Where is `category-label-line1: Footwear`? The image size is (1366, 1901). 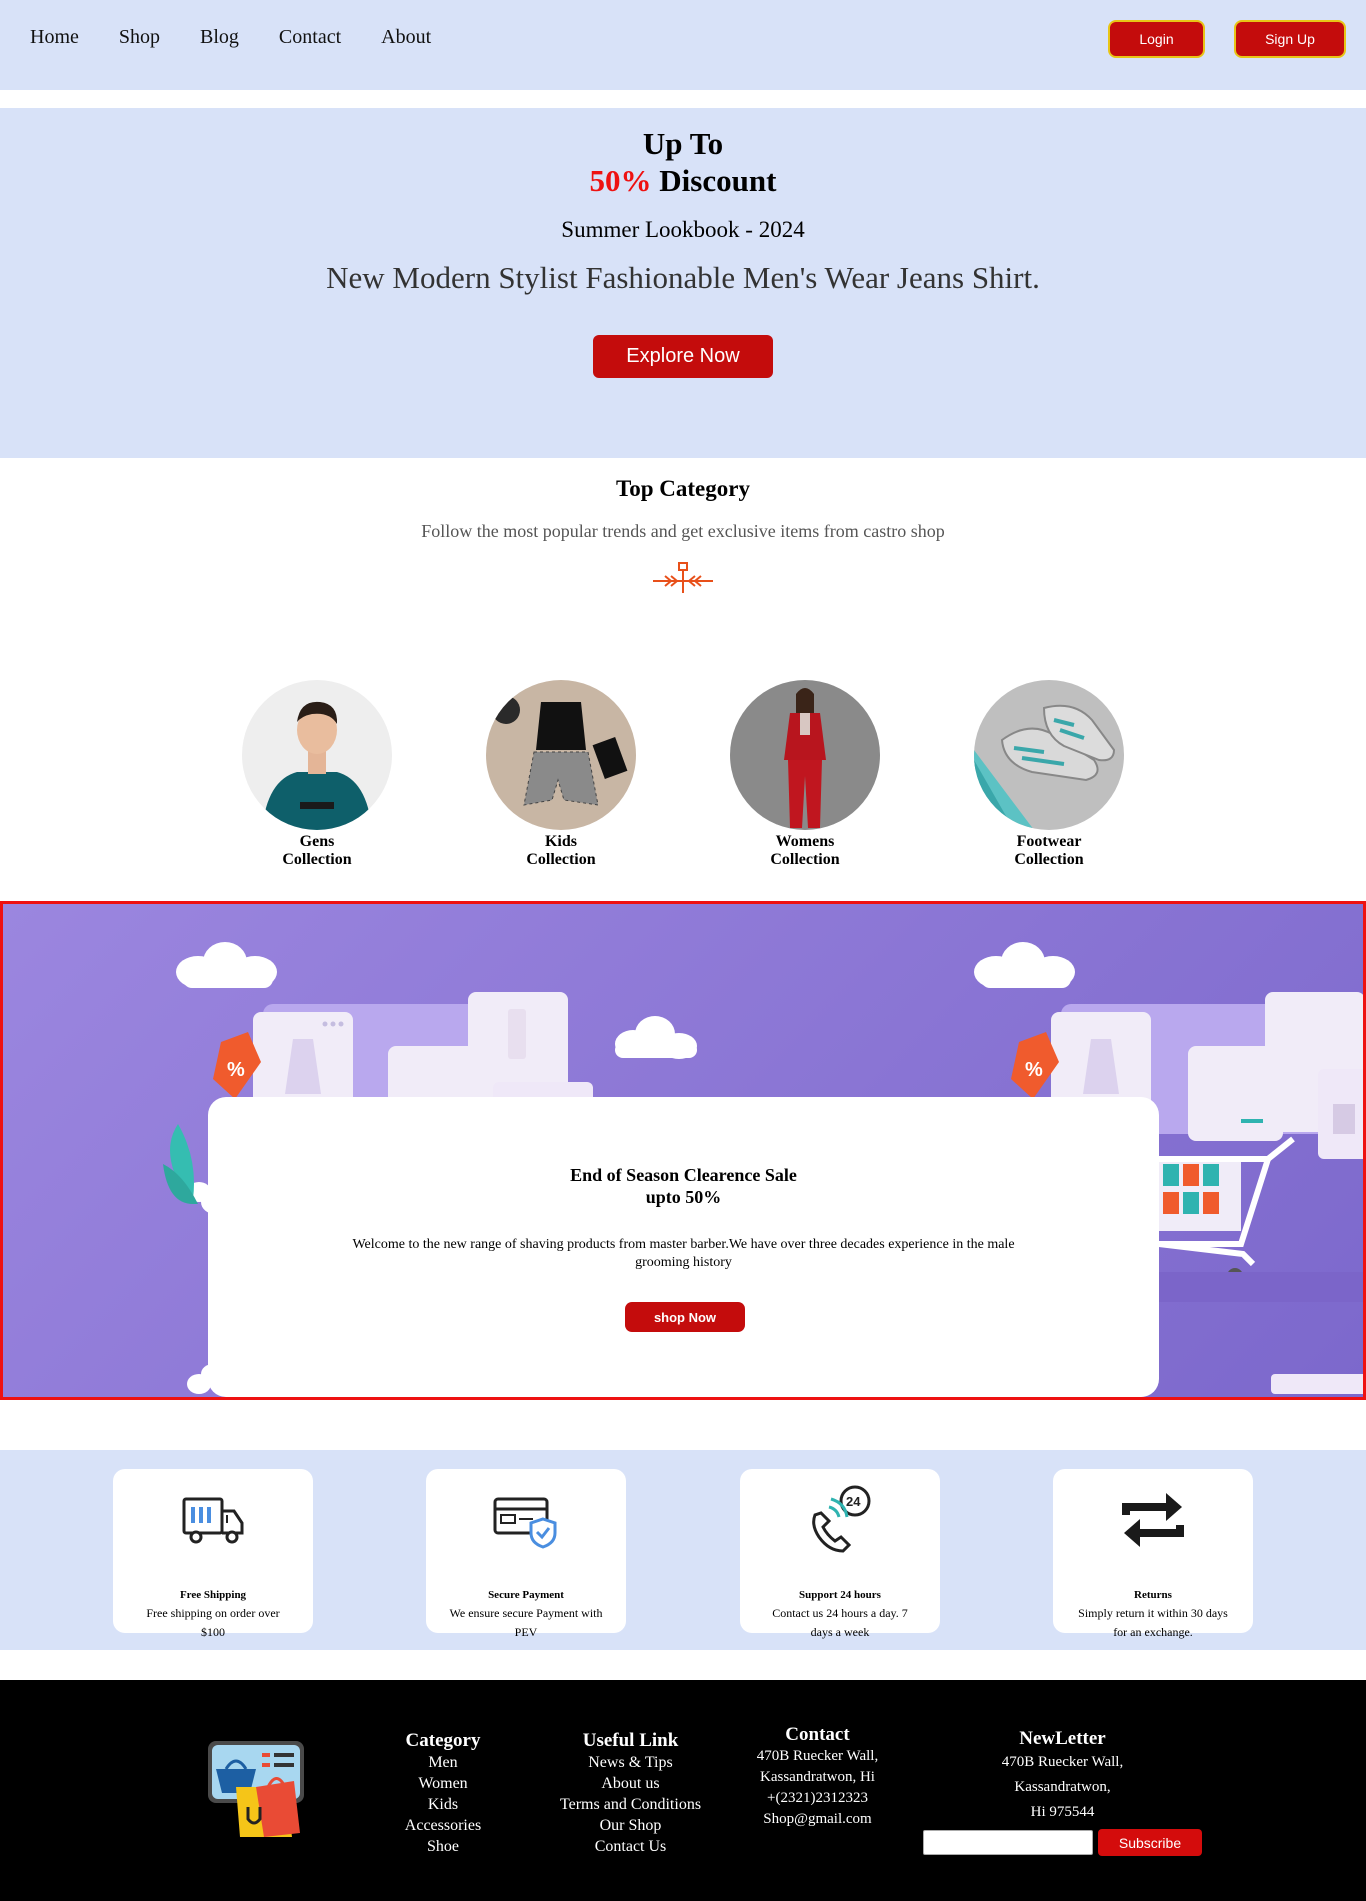 category-label-line1: Footwear is located at coordinates (1049, 841).